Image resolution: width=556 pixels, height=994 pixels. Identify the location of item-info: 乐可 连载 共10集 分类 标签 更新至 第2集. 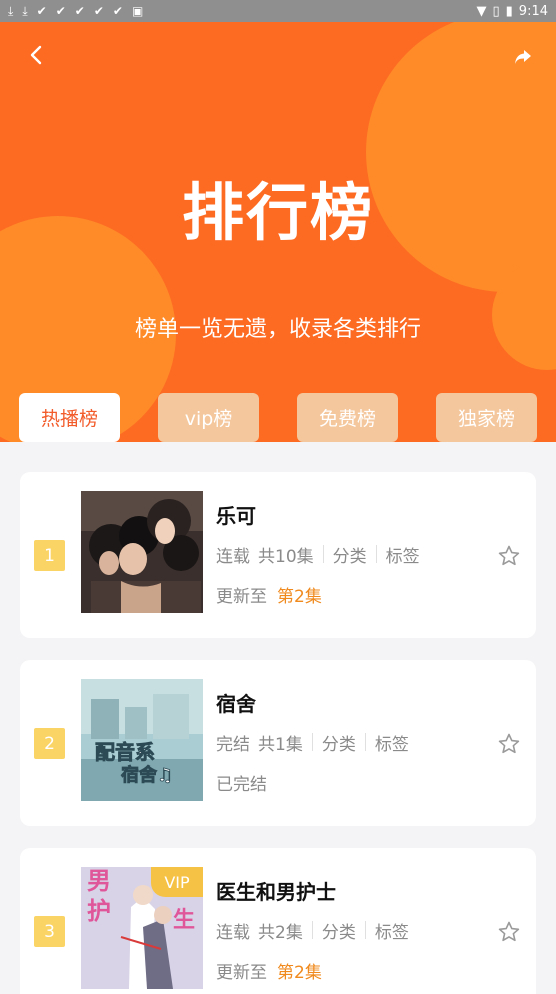
(318, 553).